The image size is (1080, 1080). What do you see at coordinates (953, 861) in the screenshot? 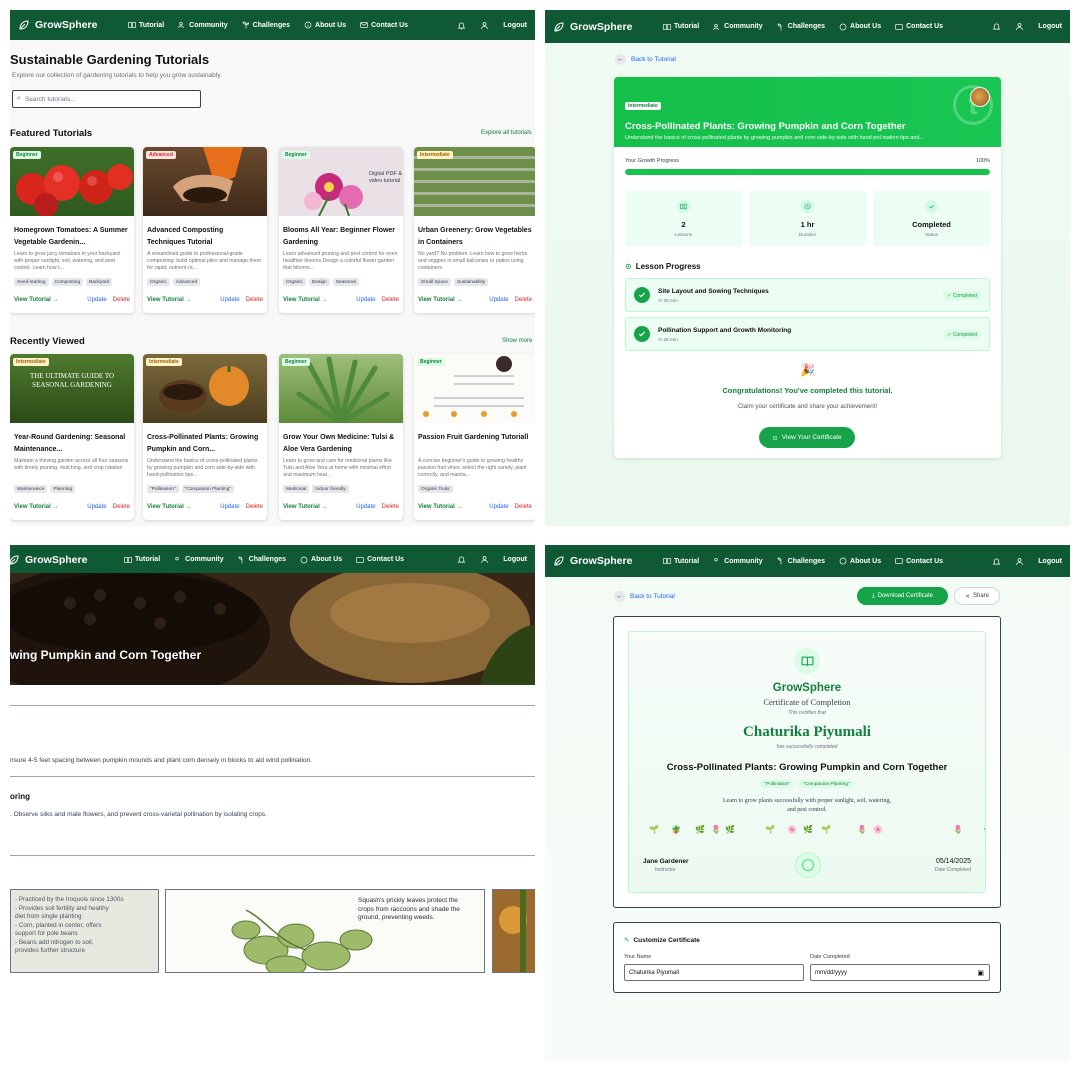
I see `completion-date: 05/14/2025` at bounding box center [953, 861].